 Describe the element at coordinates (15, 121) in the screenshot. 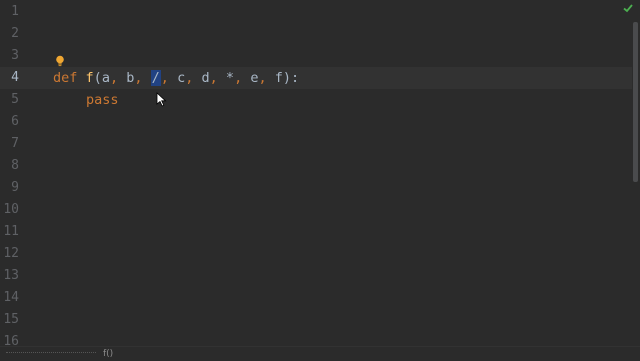

I see `line-number: 6` at that location.